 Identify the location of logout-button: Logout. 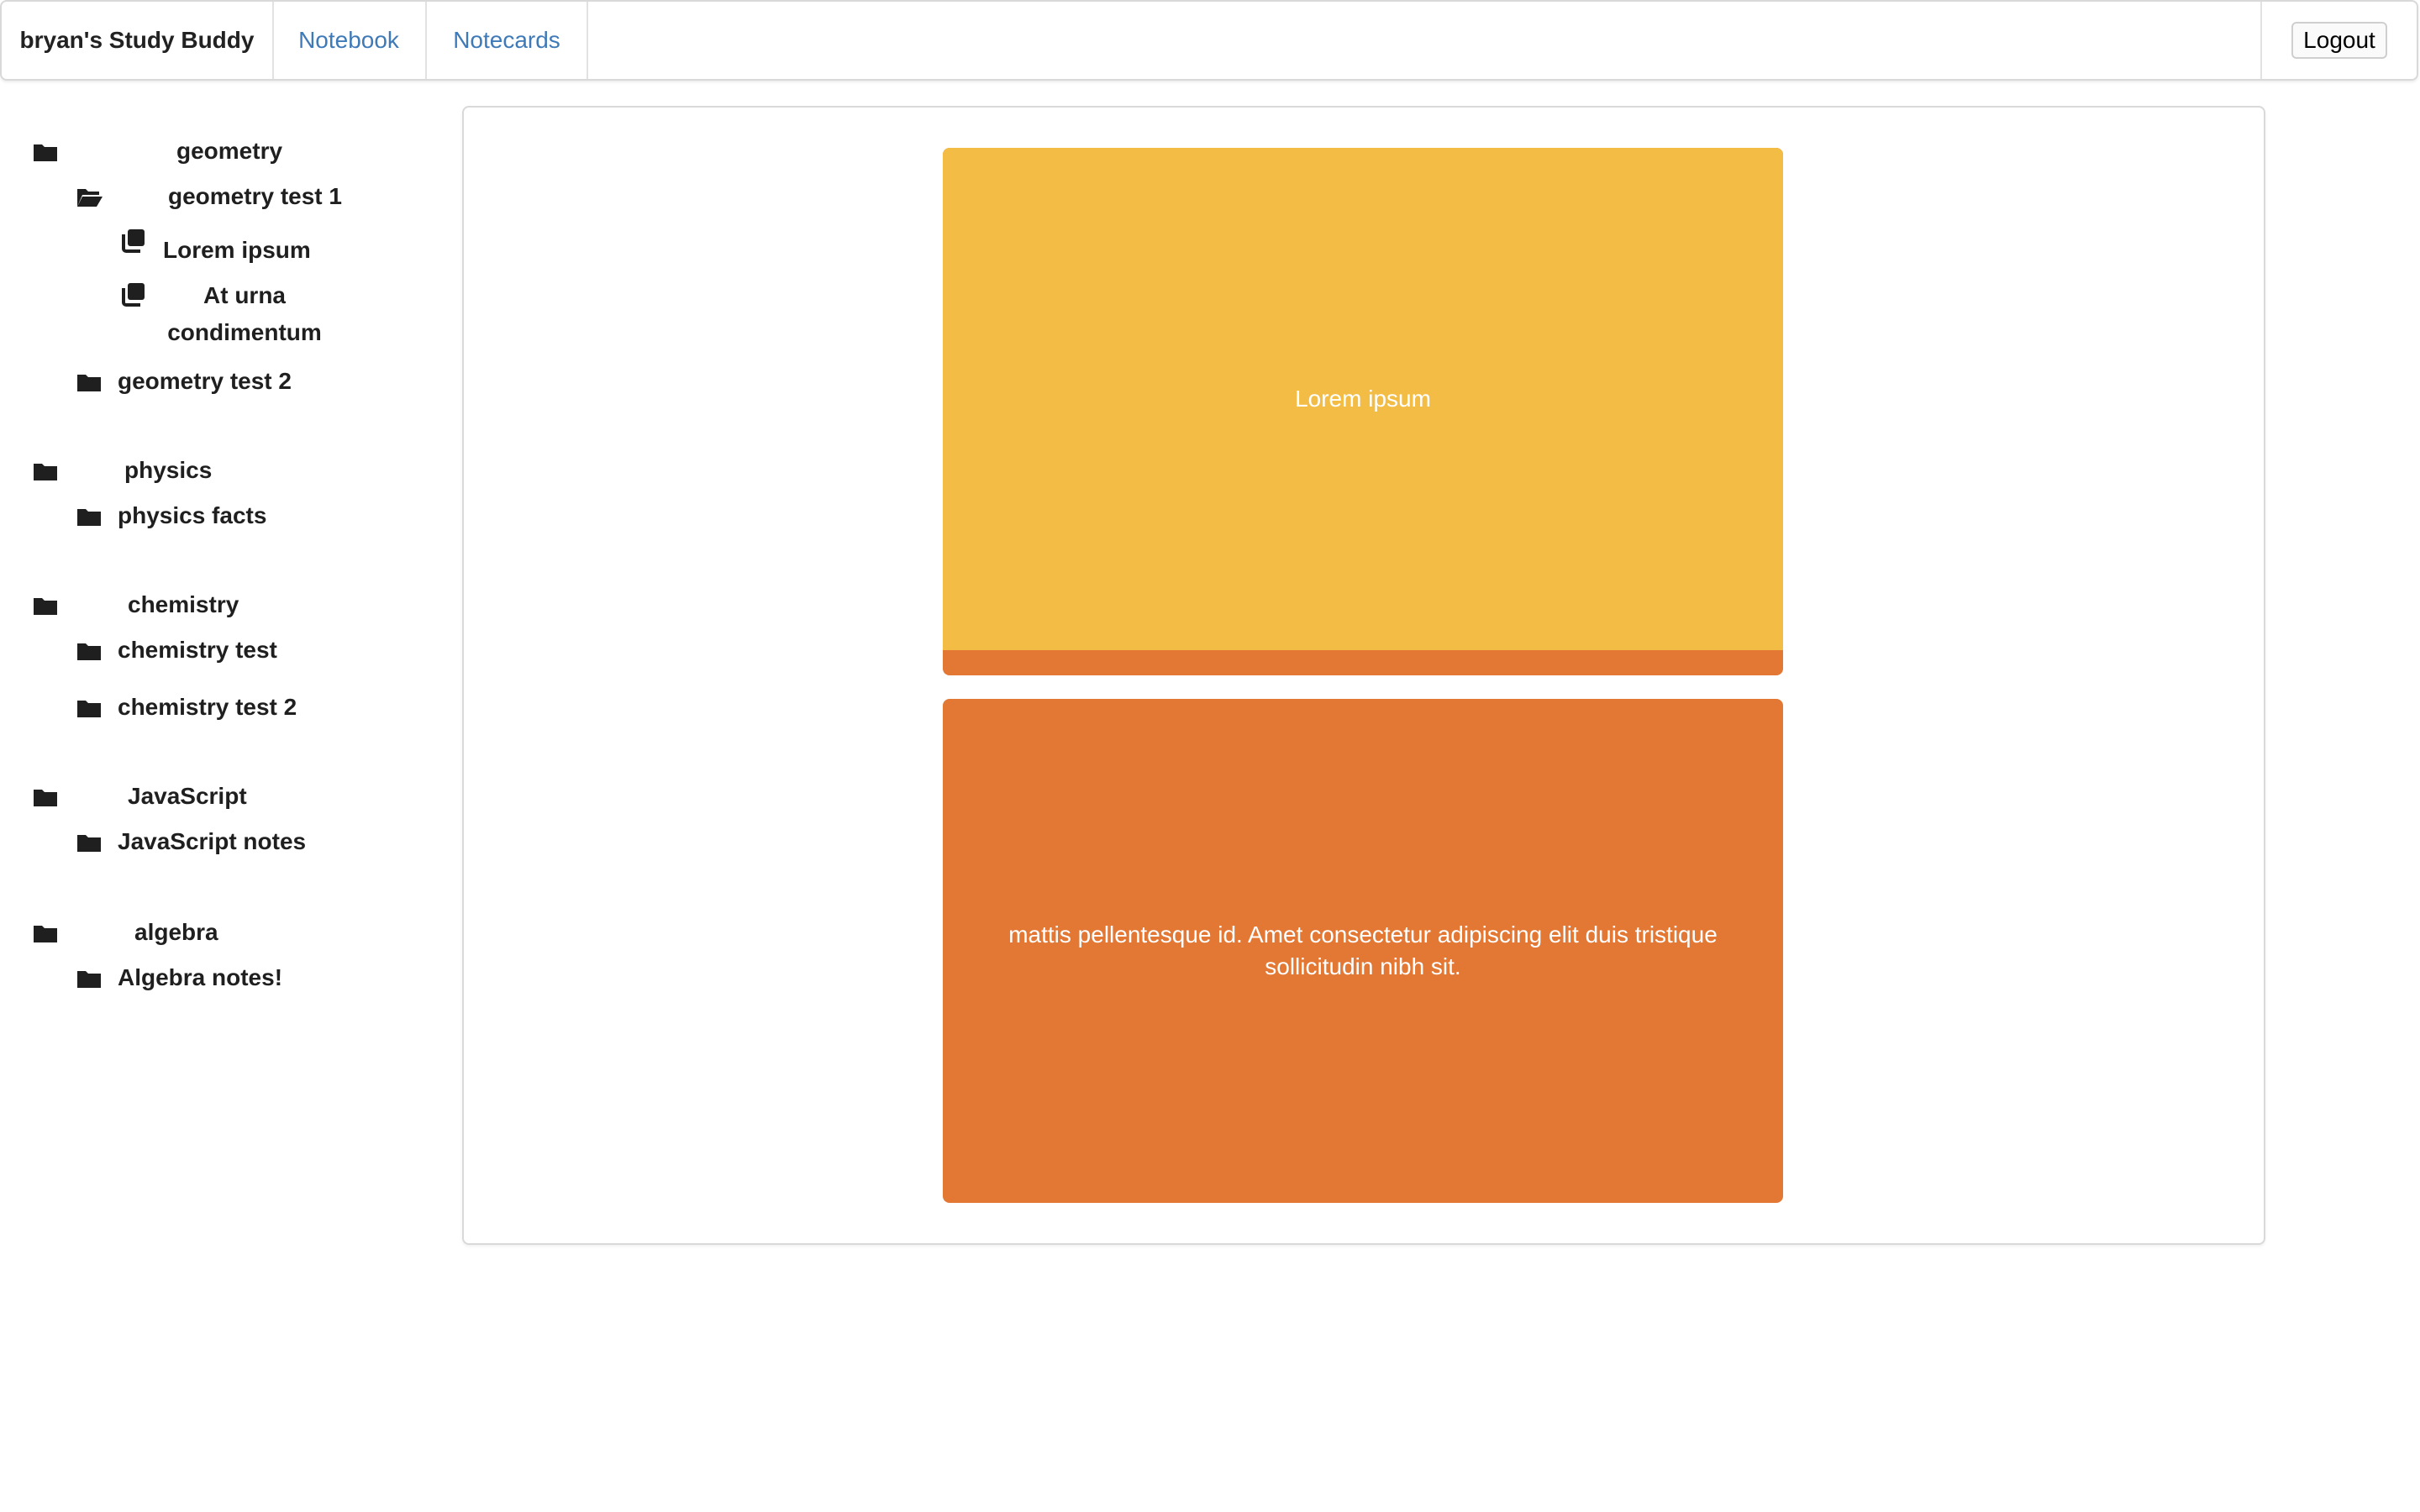
(2339, 40).